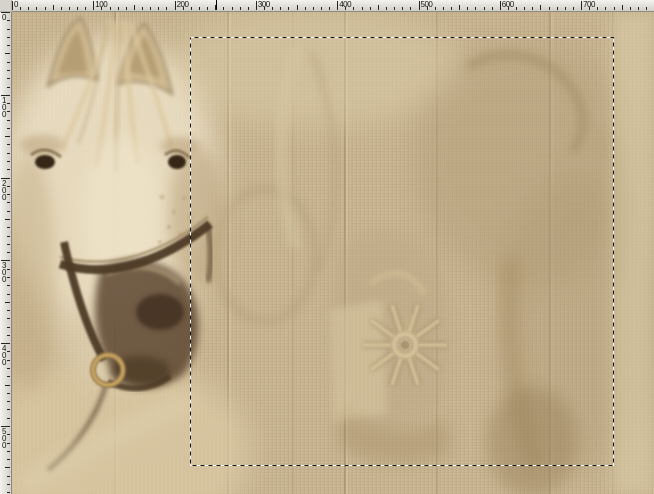  What do you see at coordinates (327, 6) in the screenshot?
I see `ruler-horizontal: 0 100 200 300 400 500 600 700` at bounding box center [327, 6].